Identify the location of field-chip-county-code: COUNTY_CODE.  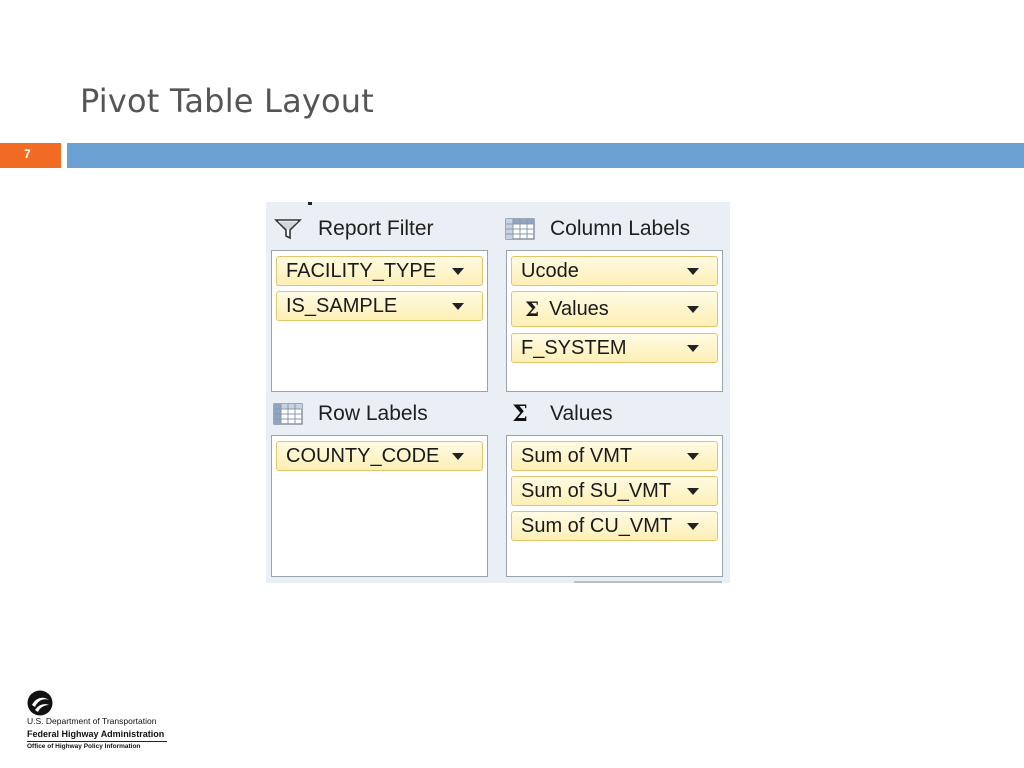
(379, 456).